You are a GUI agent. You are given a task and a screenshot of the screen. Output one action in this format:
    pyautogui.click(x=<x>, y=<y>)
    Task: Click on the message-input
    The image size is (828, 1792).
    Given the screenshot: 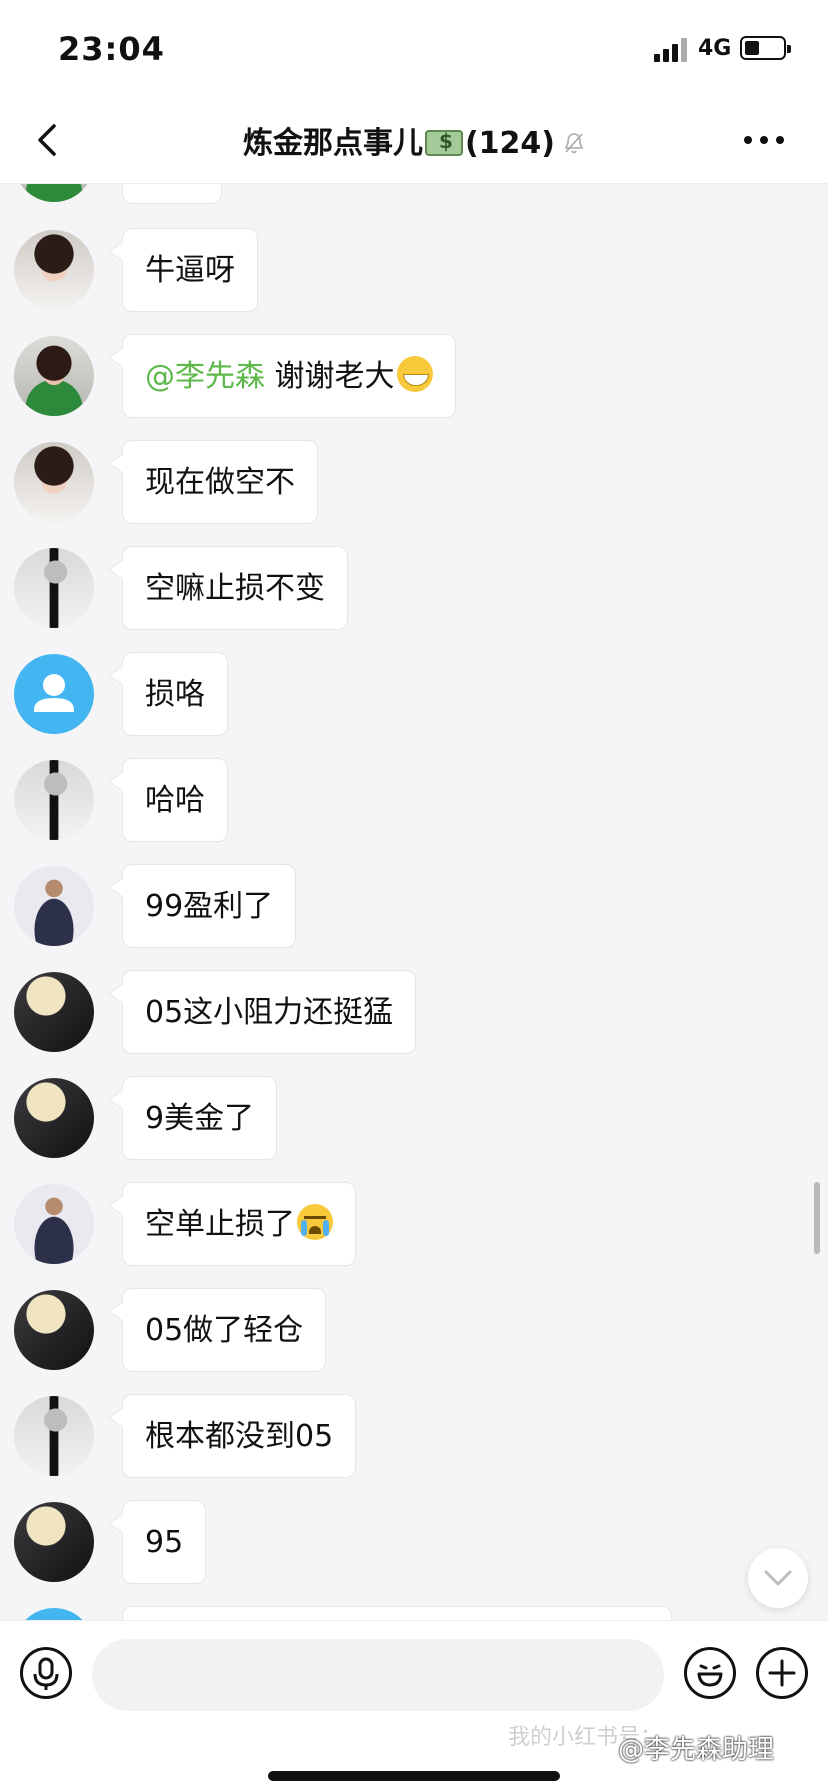 What is the action you would take?
    pyautogui.click(x=378, y=1675)
    